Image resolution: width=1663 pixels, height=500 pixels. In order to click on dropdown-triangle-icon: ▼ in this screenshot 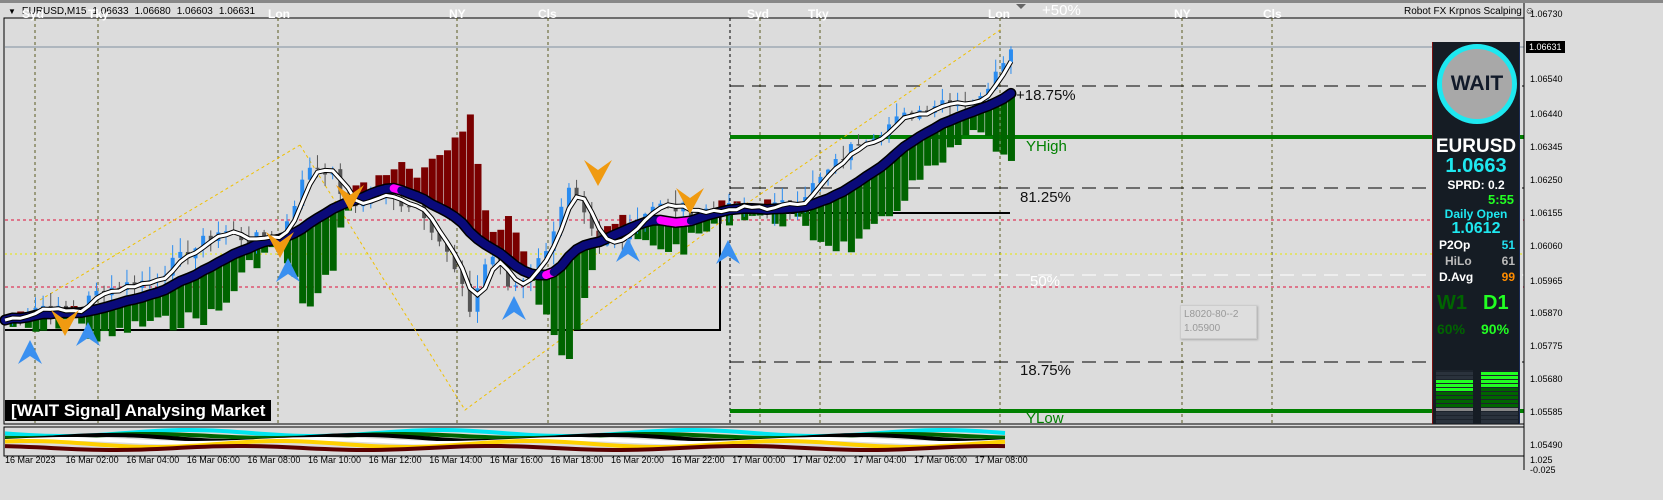, I will do `click(12, 11)`.